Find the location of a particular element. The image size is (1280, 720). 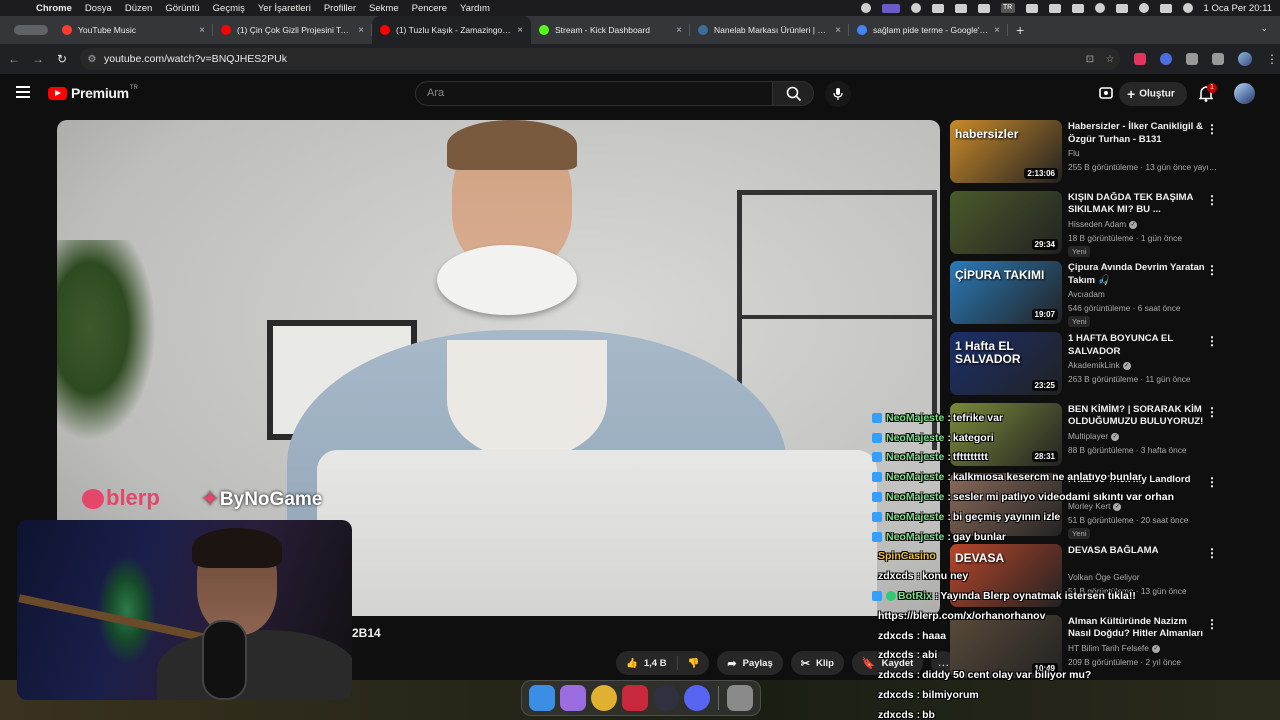

menubar-clock: 1 Oca Per 20:11 is located at coordinates (1238, 8).